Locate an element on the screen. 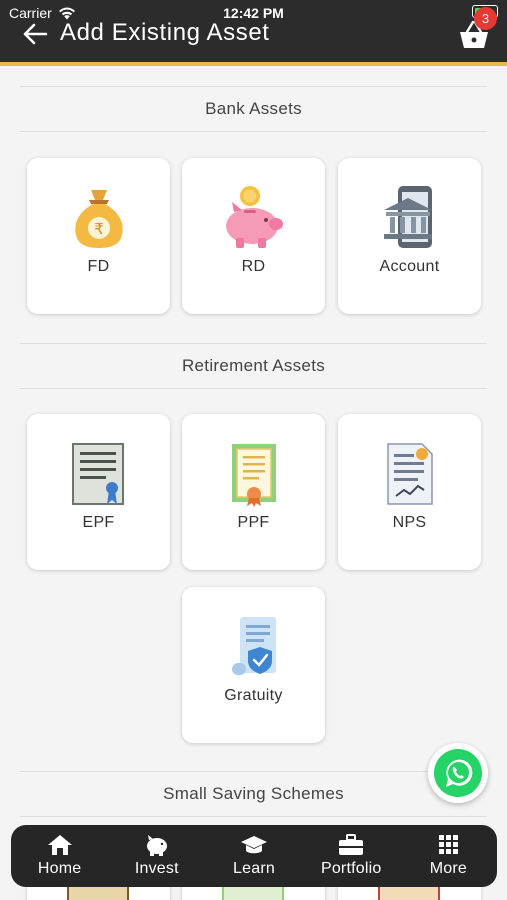 This screenshot has height=900, width=507. home-icon is located at coordinates (59, 845).